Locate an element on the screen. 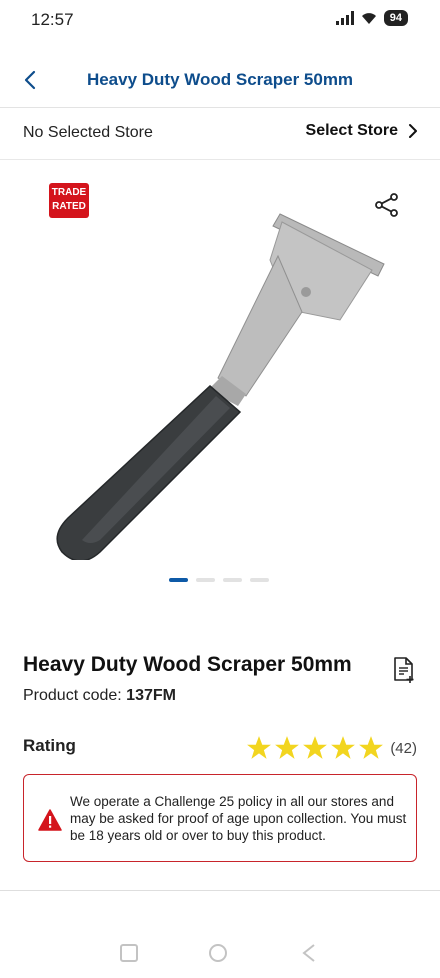 This screenshot has width=440, height=978. gallery-dot-active is located at coordinates (178, 580).